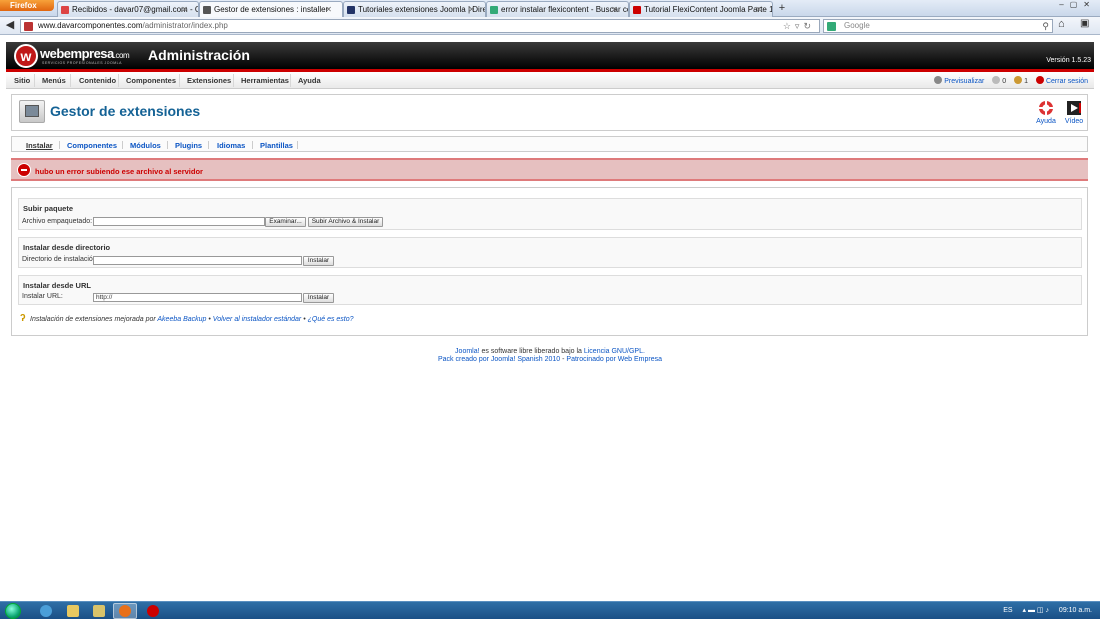  What do you see at coordinates (28, 26) in the screenshot?
I see `site-identity-icon` at bounding box center [28, 26].